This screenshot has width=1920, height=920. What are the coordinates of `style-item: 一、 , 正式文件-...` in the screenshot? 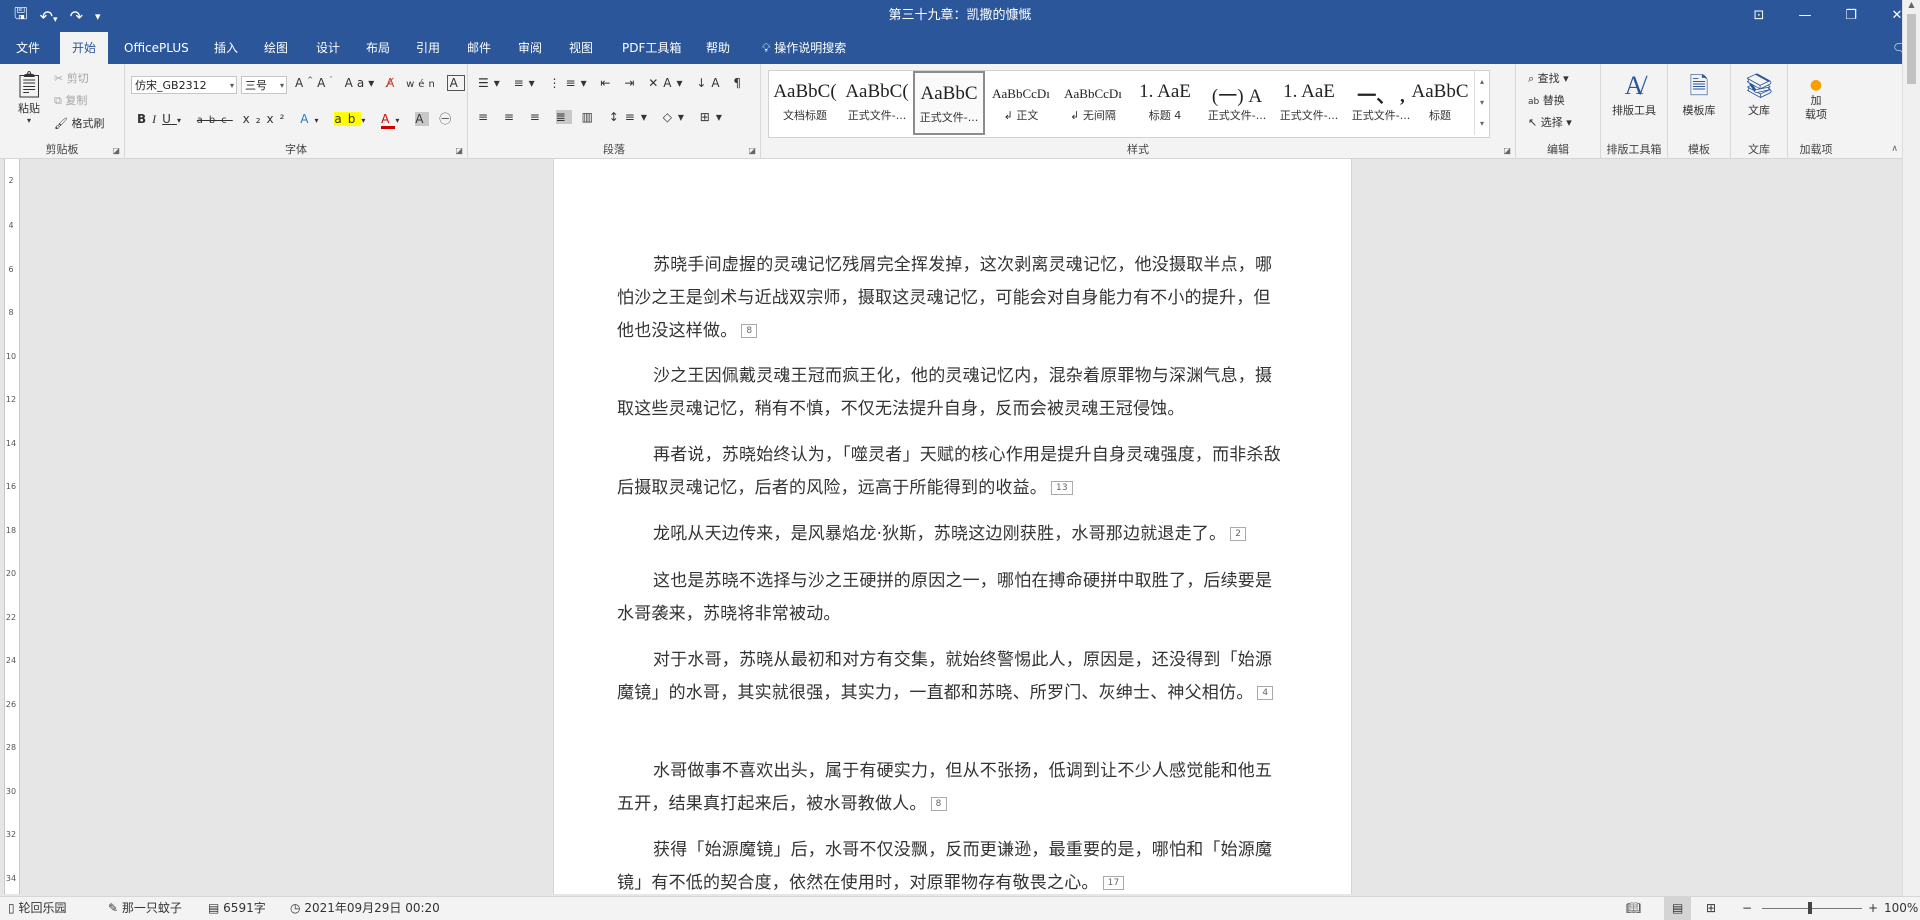 It's located at (1381, 103).